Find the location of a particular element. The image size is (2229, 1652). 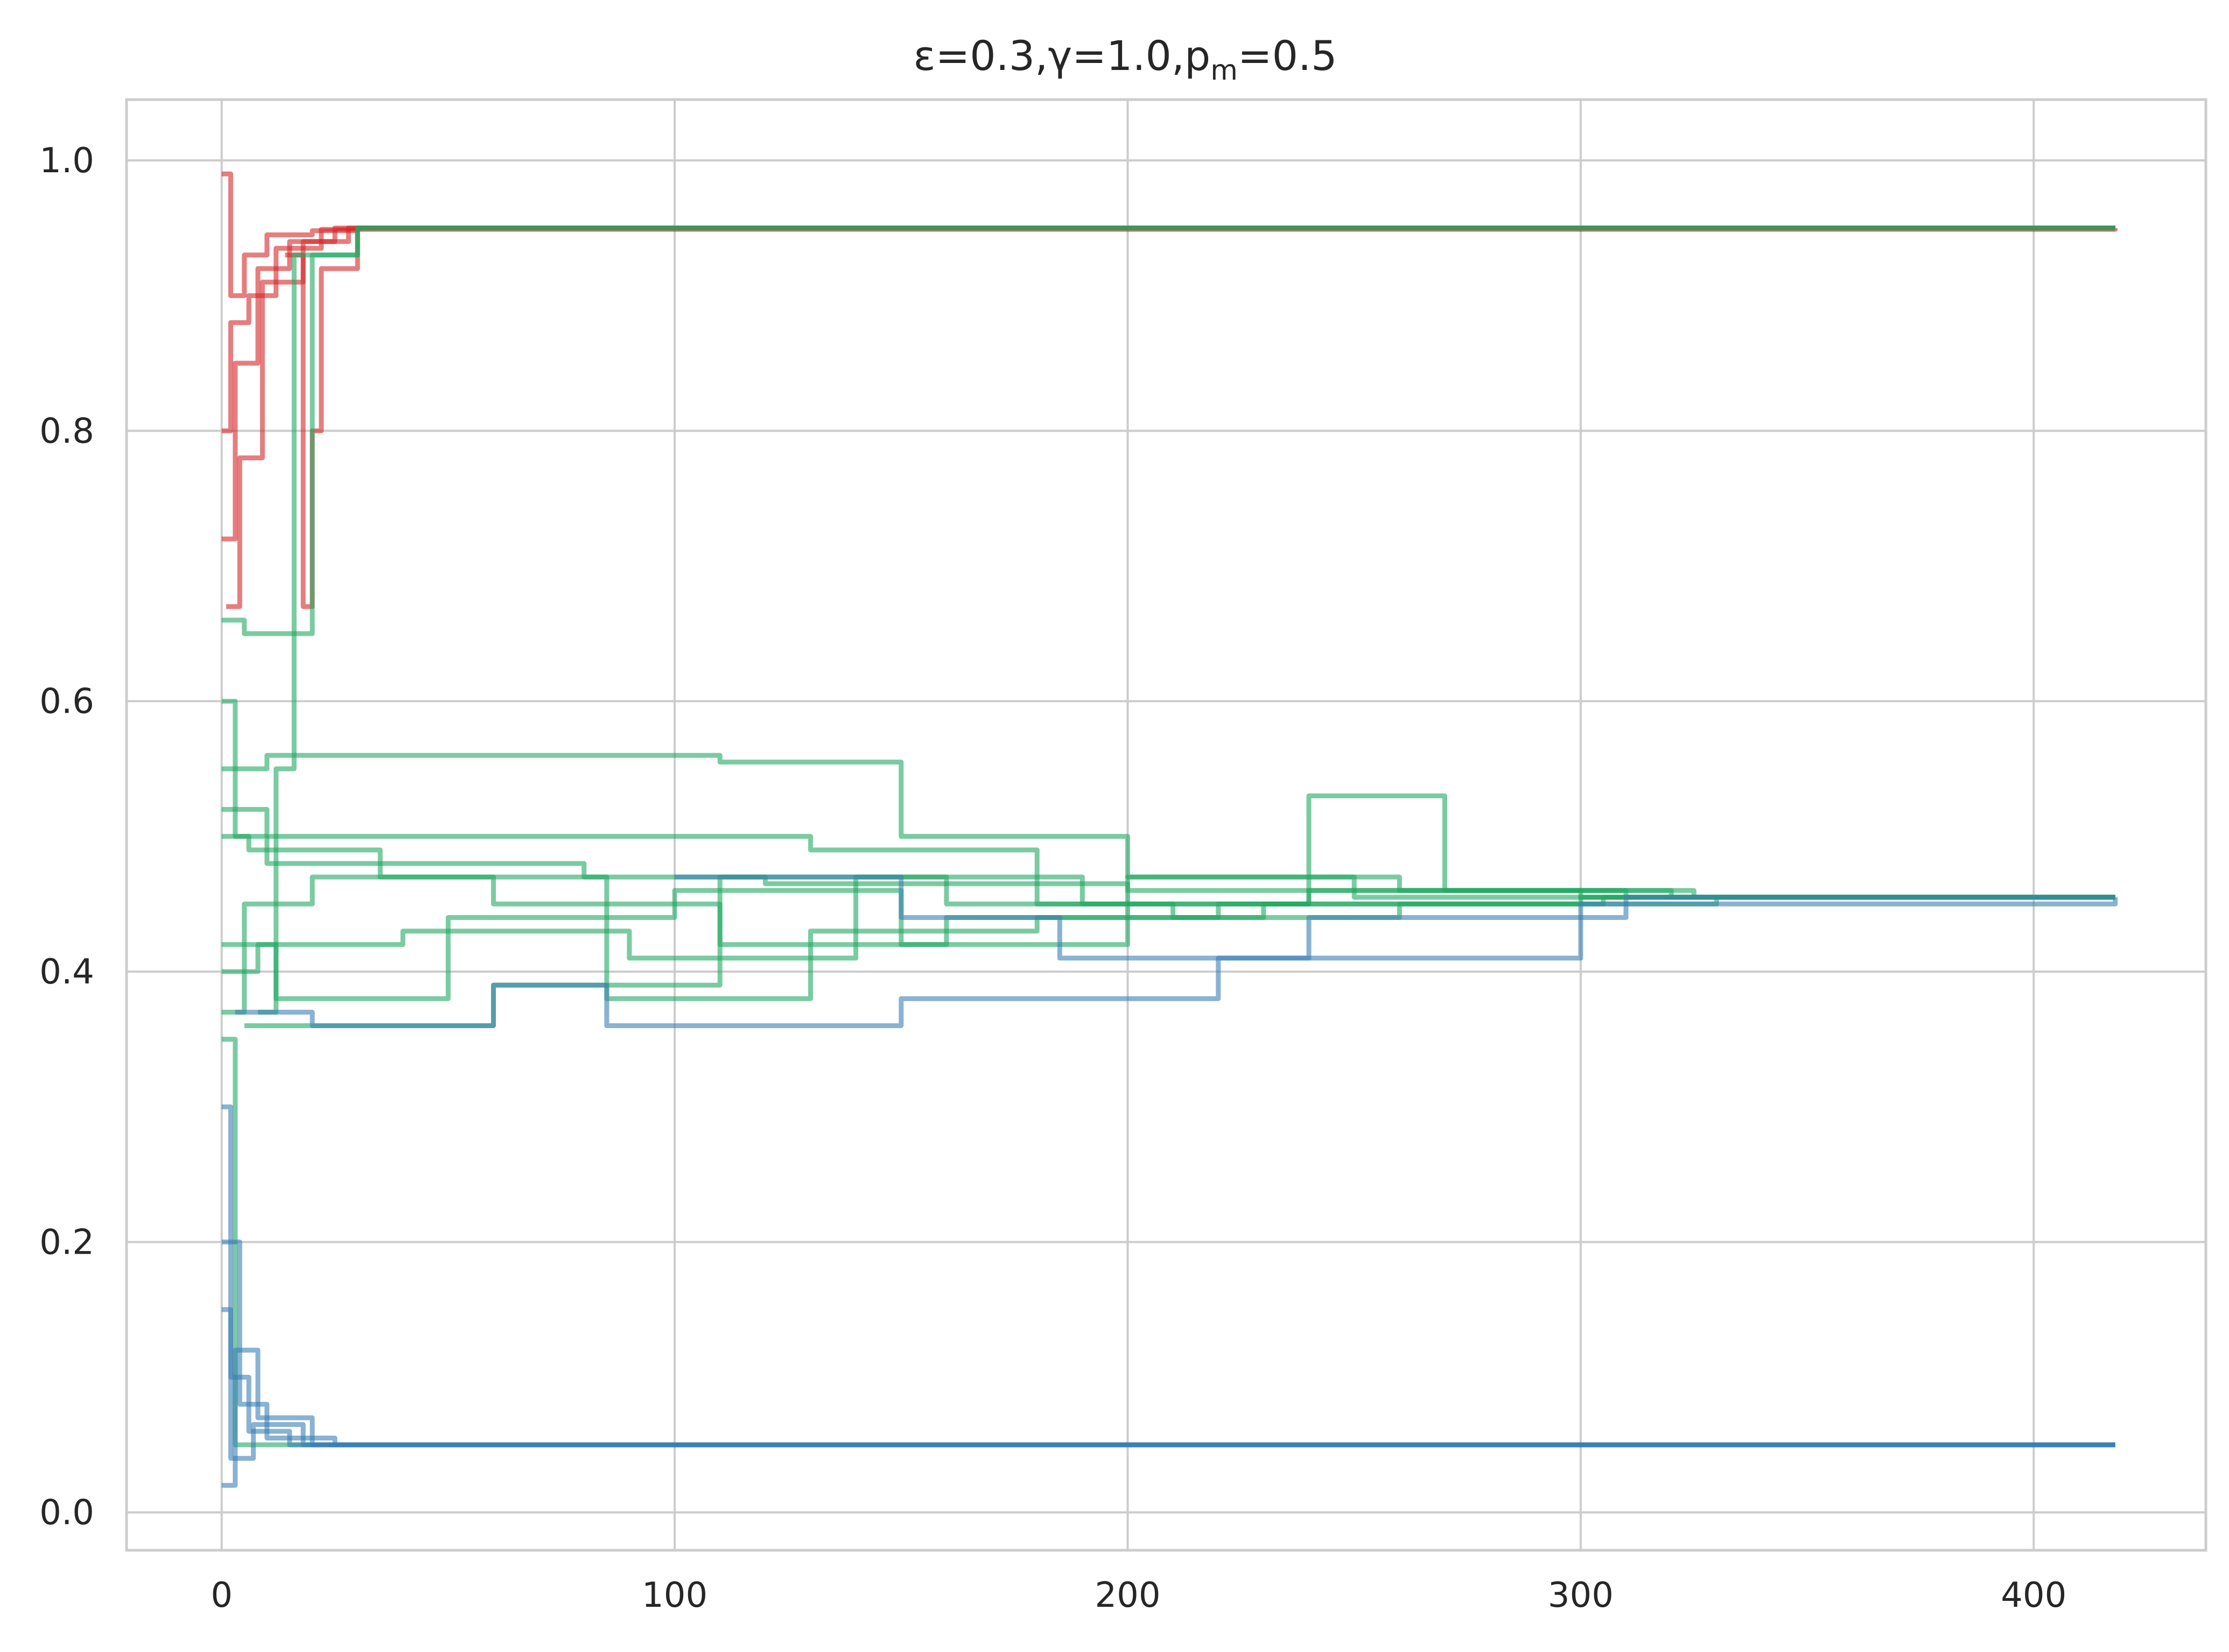

chart-title-subscript: m is located at coordinates (1224, 70).